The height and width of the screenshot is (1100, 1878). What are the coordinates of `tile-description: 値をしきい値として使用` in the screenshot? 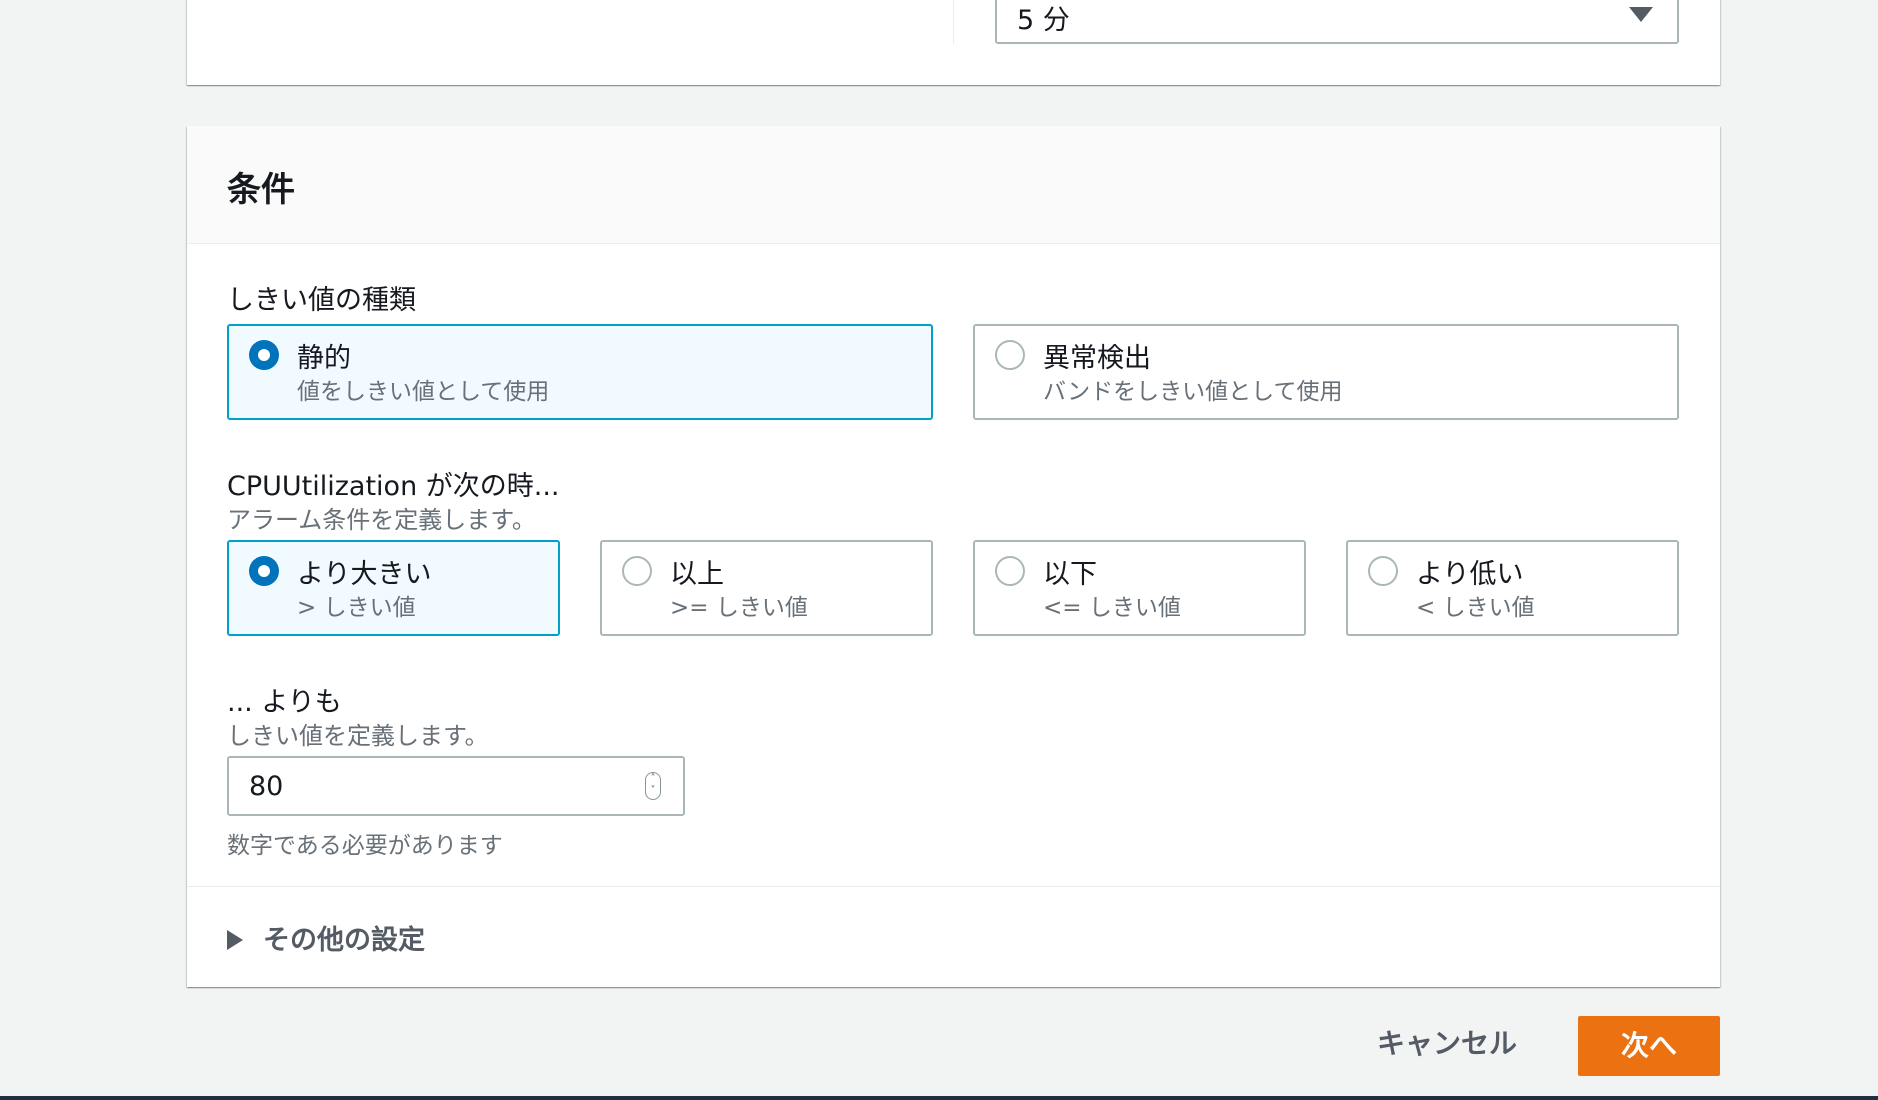 It's located at (423, 392).